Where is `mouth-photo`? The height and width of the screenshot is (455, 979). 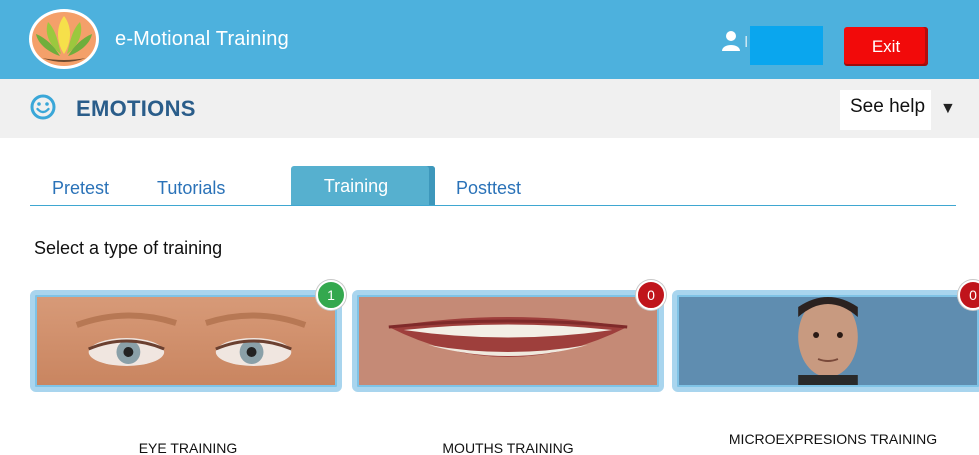
mouth-photo is located at coordinates (508, 341).